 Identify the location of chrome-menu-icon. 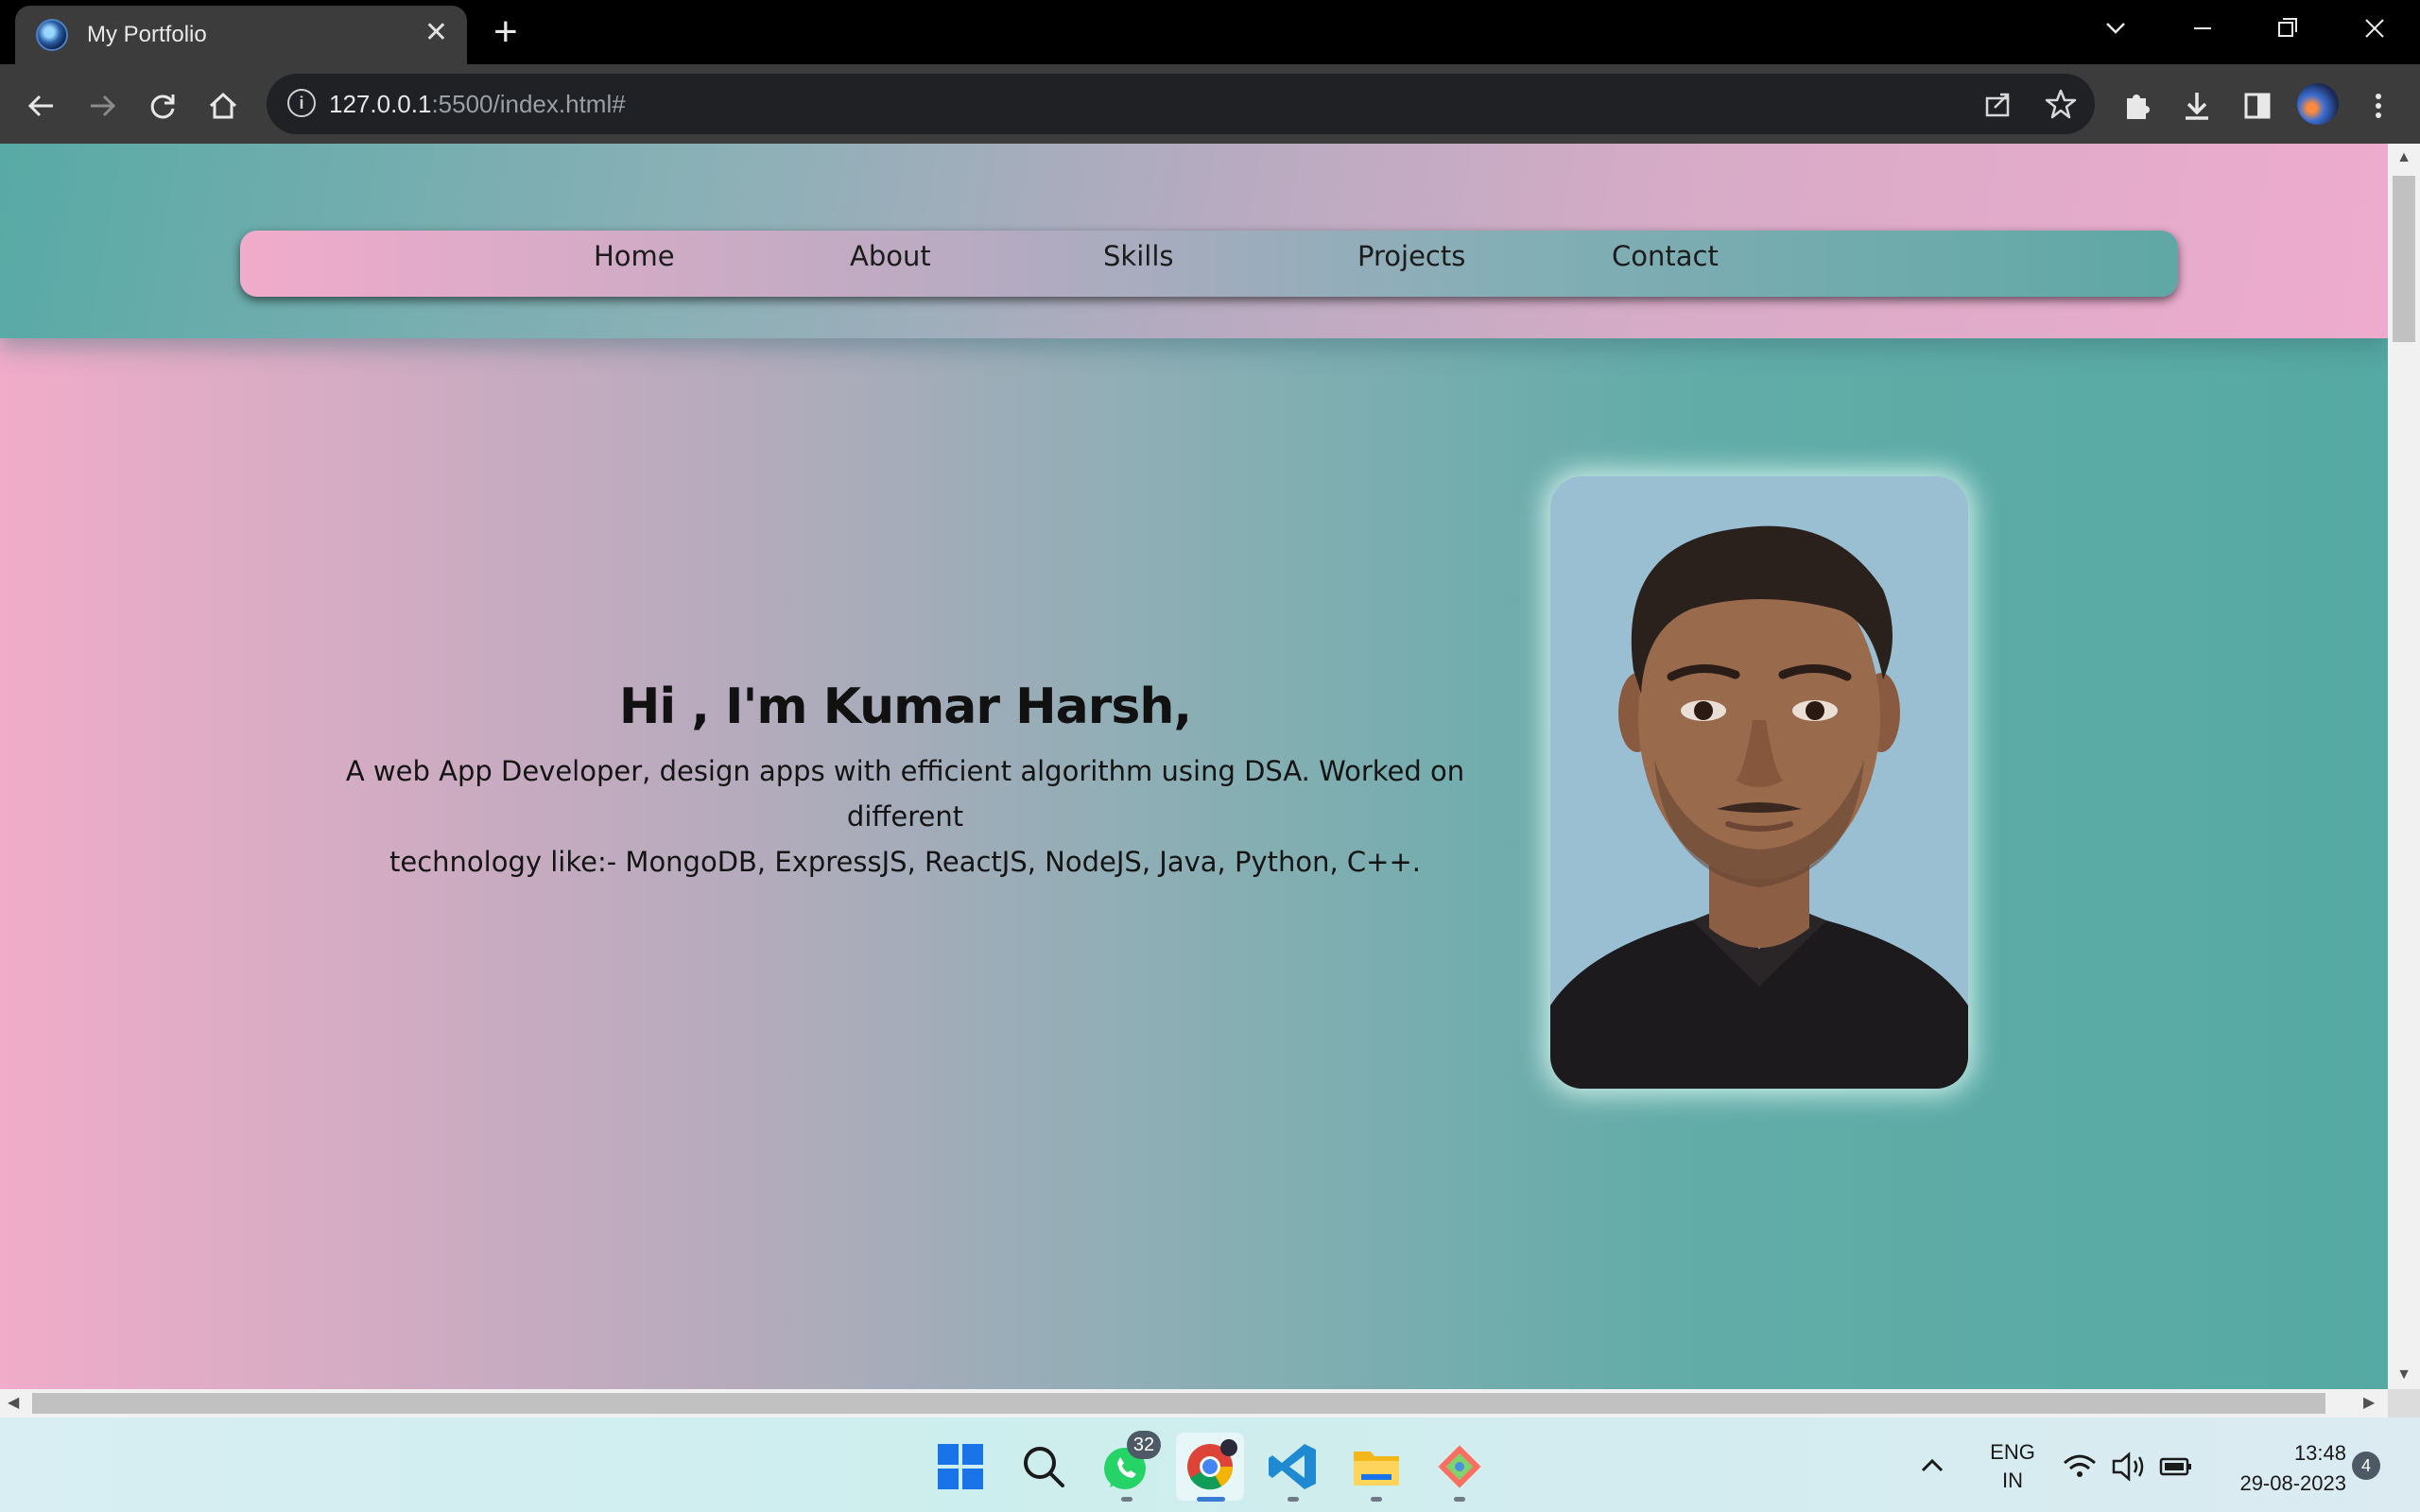
(2378, 106).